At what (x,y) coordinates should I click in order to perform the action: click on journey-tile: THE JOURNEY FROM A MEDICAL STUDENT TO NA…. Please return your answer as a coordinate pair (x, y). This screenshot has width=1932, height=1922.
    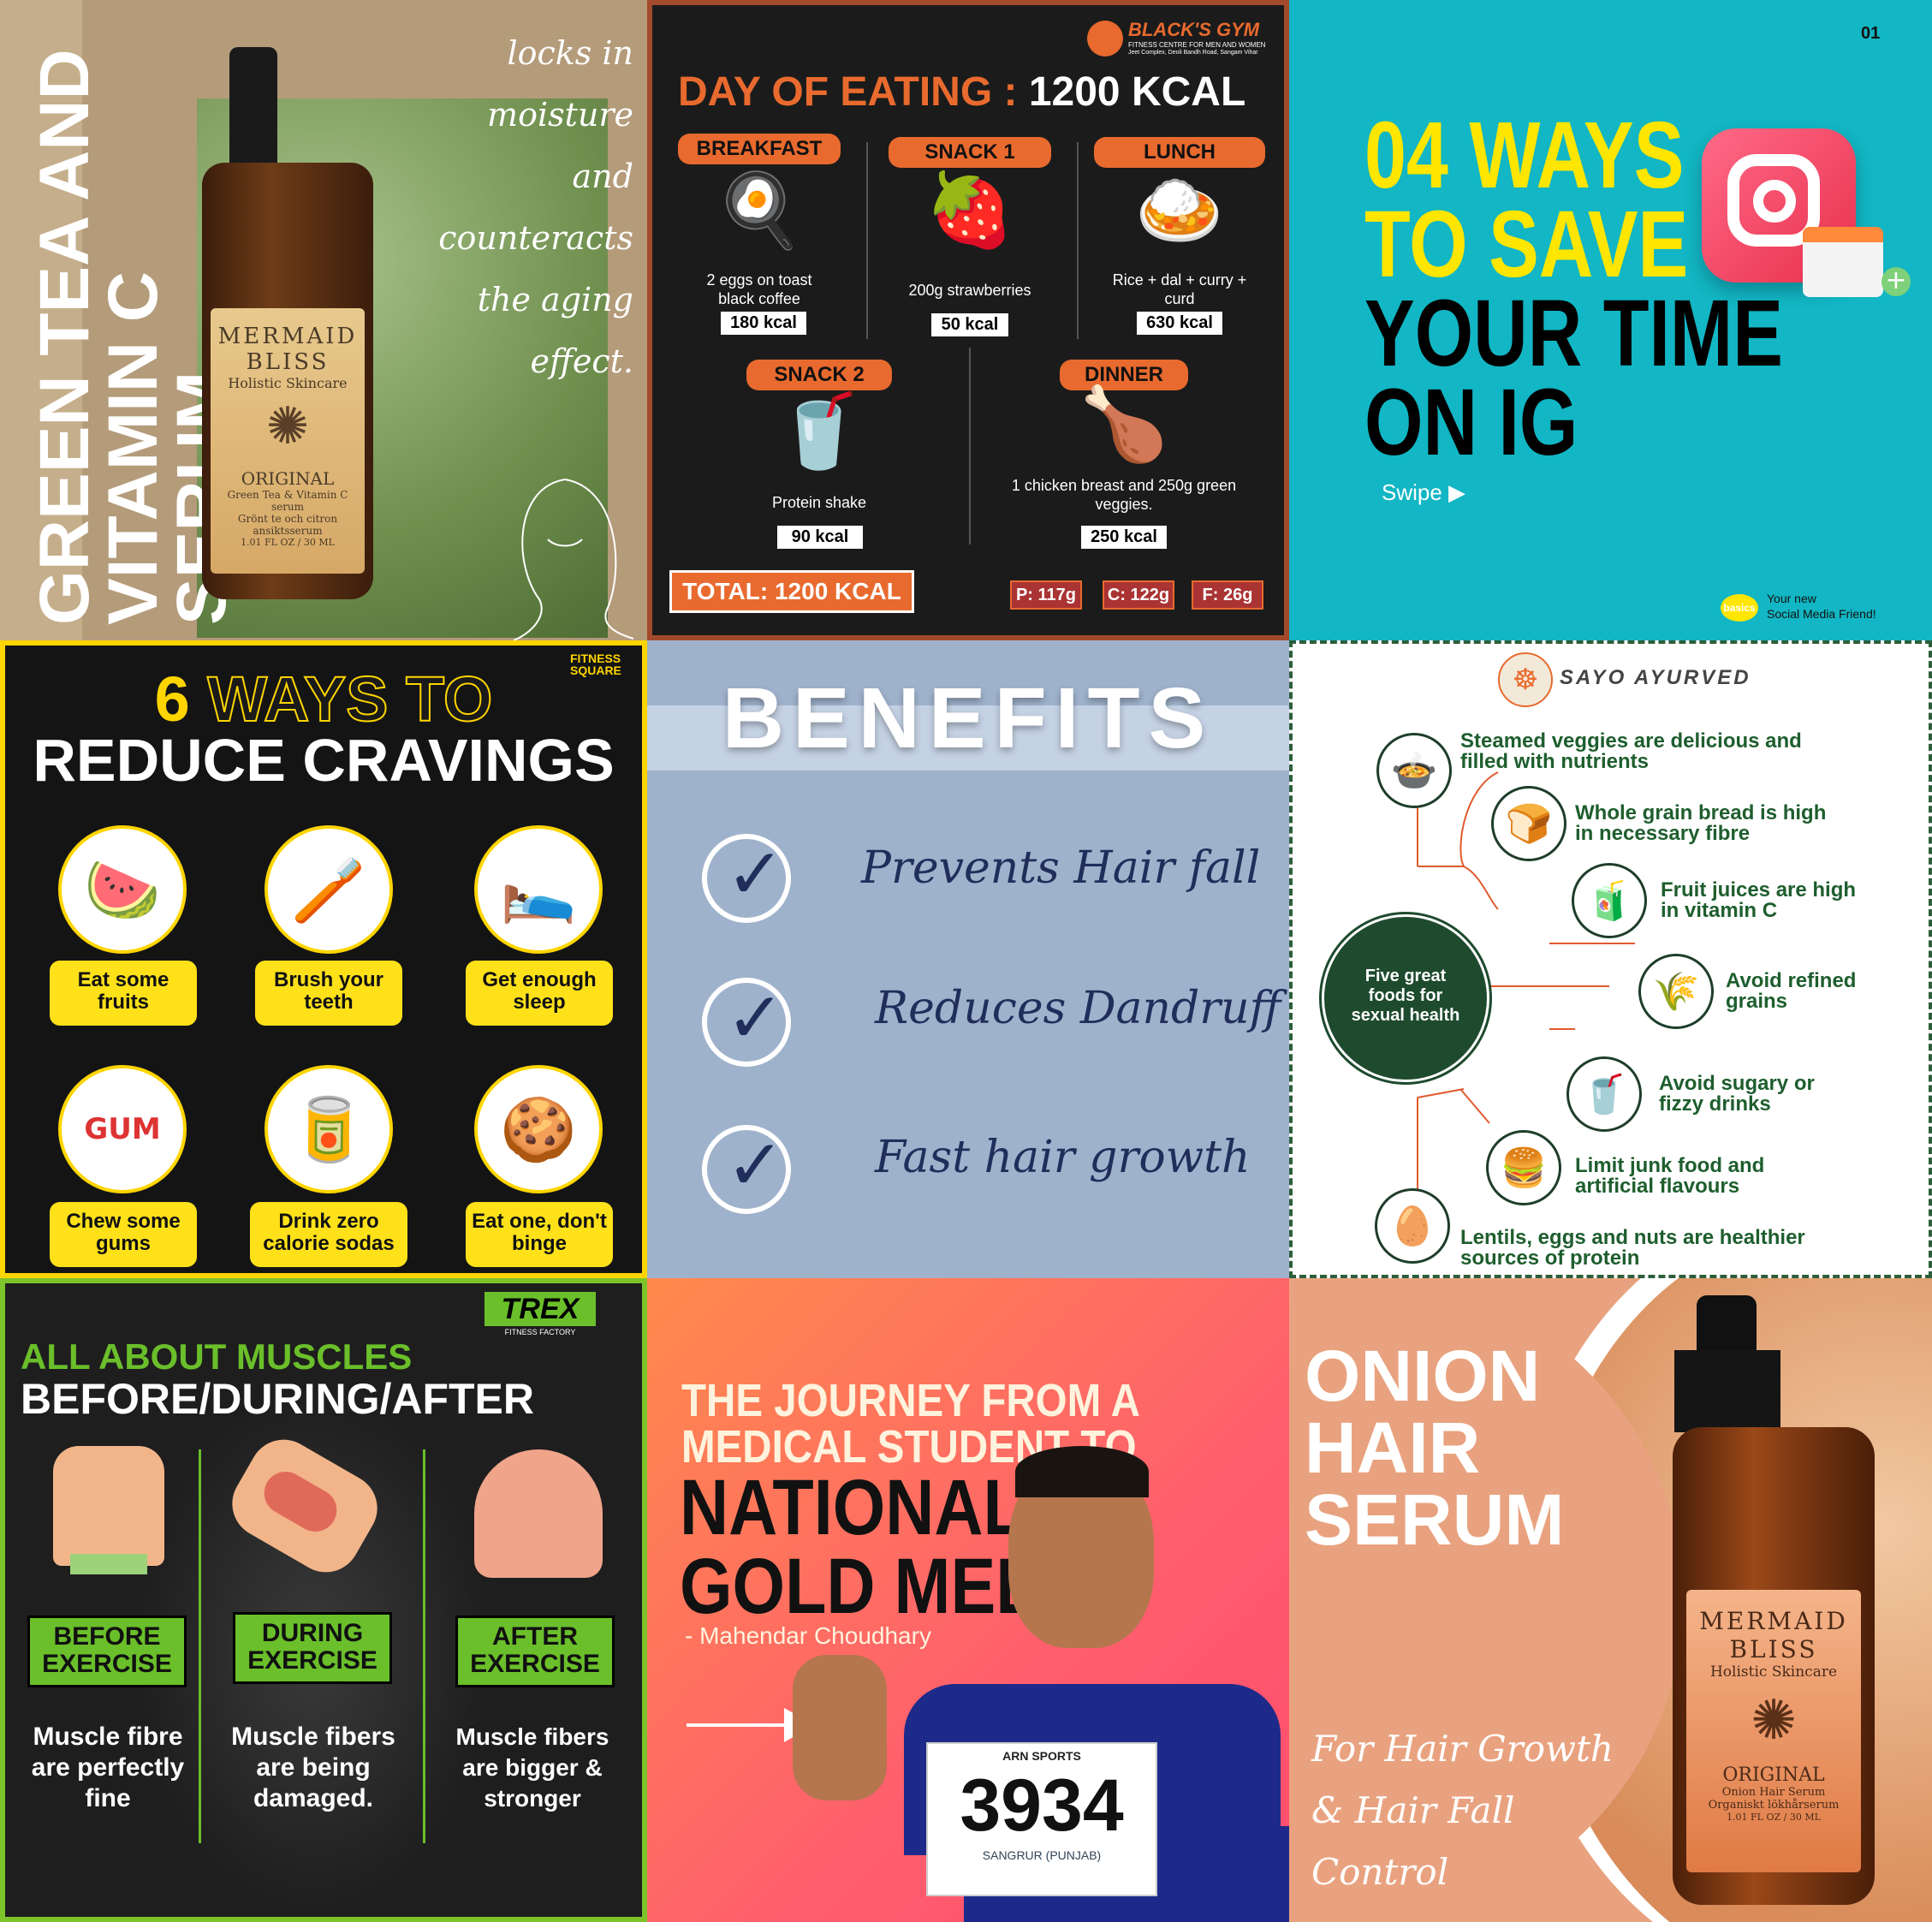
    Looking at the image, I should click on (968, 1600).